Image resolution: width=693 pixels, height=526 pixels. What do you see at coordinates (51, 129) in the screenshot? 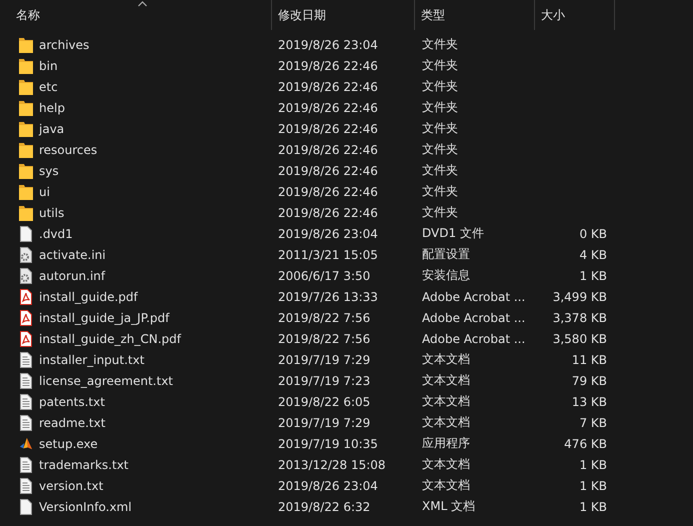
I see `file-name: java` at bounding box center [51, 129].